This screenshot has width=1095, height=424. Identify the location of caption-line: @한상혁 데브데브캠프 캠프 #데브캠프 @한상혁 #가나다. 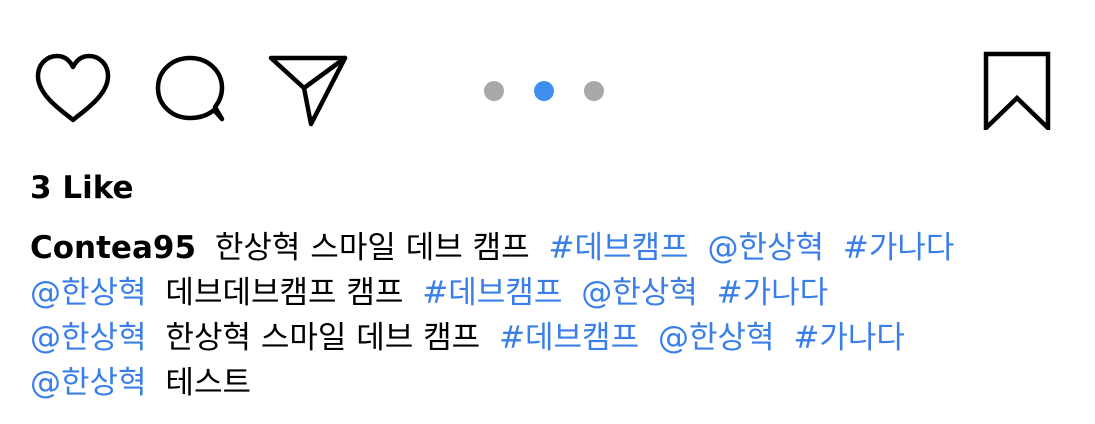
(555, 293).